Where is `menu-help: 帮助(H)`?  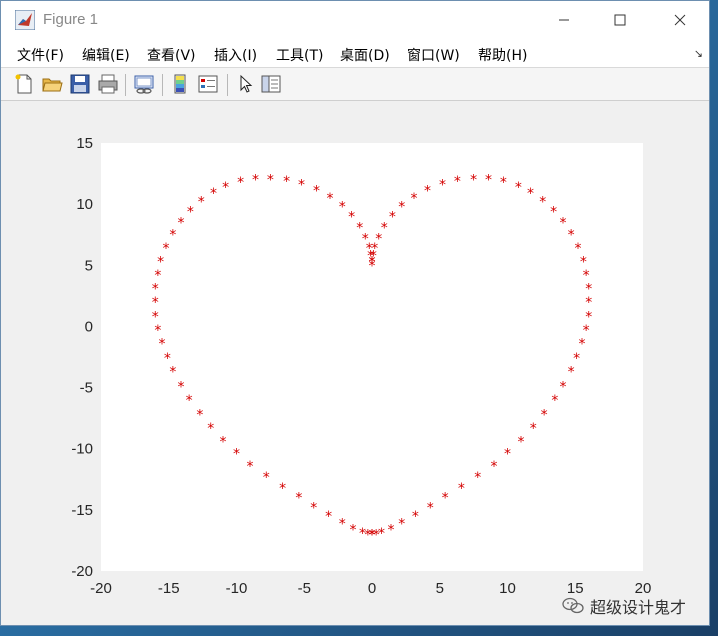
menu-help: 帮助(H) is located at coordinates (502, 55).